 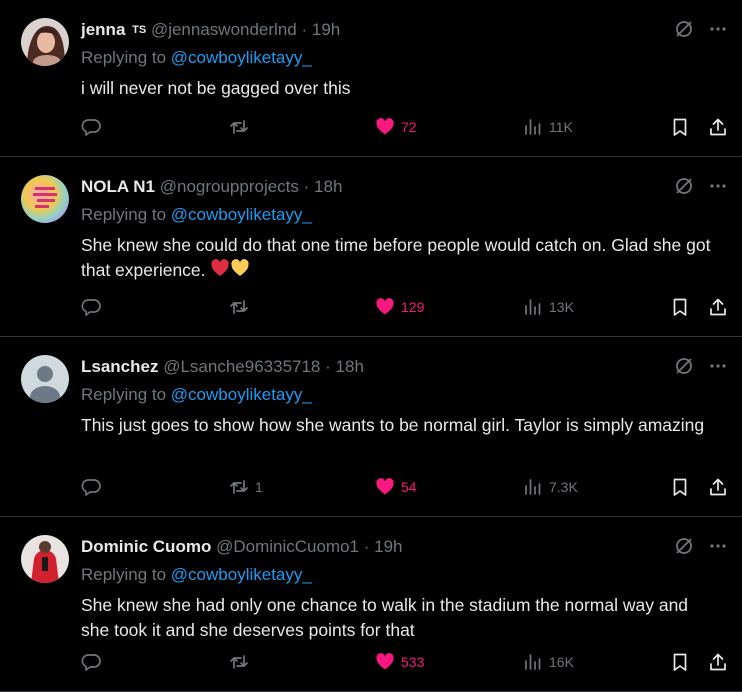 What do you see at coordinates (118, 186) in the screenshot?
I see `display-name: NOLA N1` at bounding box center [118, 186].